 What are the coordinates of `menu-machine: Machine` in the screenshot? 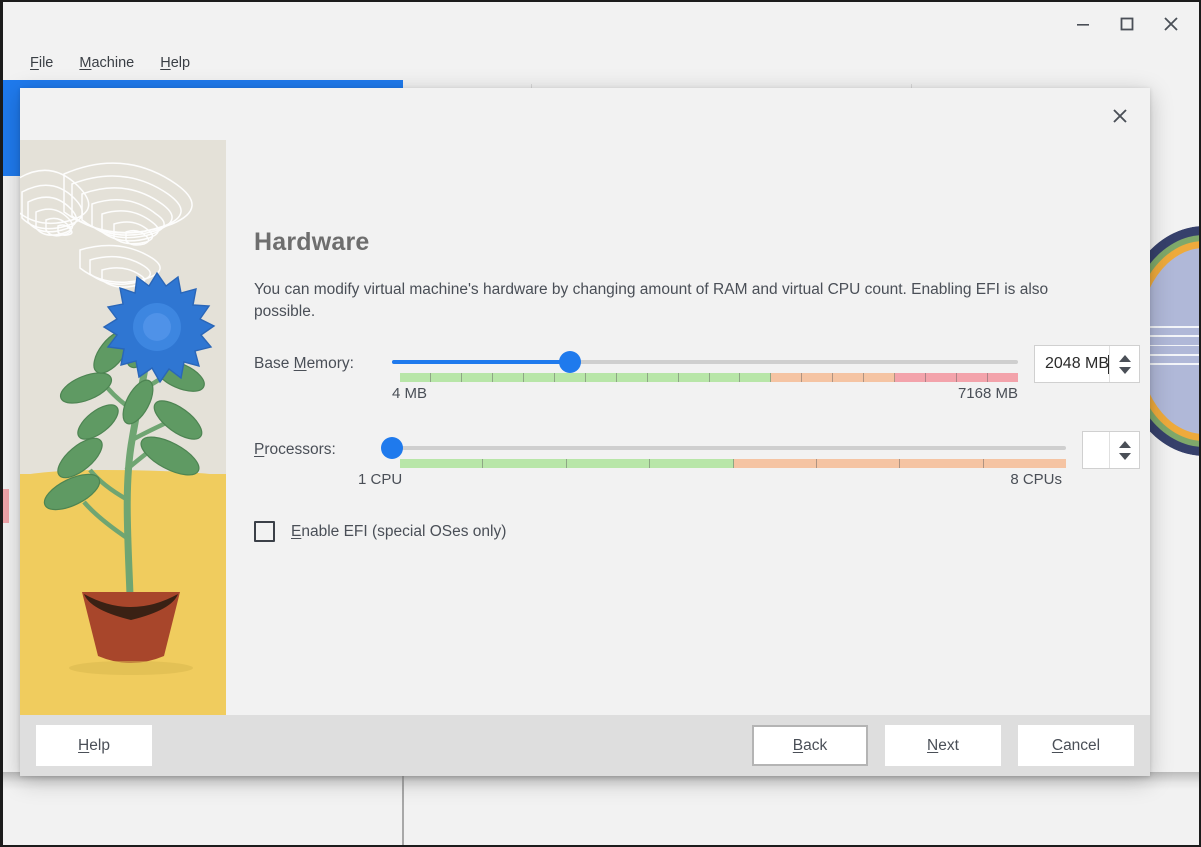 It's located at (106, 63).